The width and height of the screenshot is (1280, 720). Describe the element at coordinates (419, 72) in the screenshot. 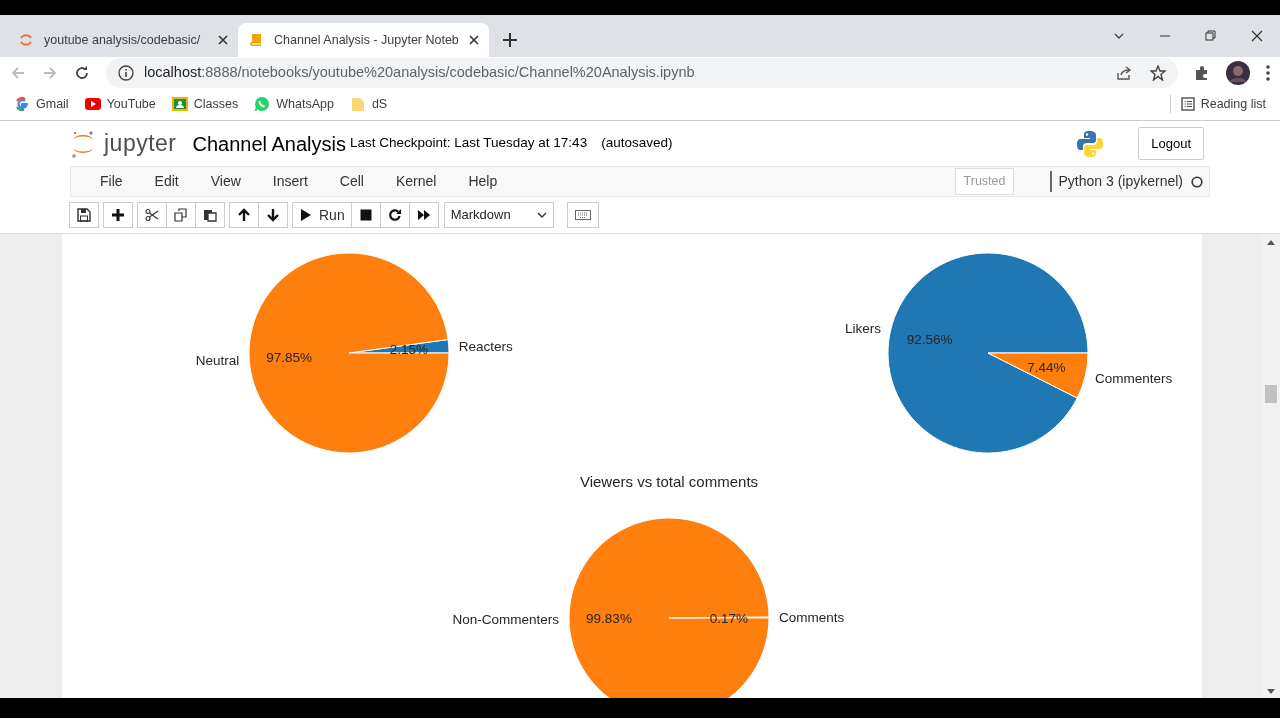

I see `url-text: localhost:8888/notebooks/youtube%20analysis/codebasic/Channel%20Analysis.ipynb` at that location.